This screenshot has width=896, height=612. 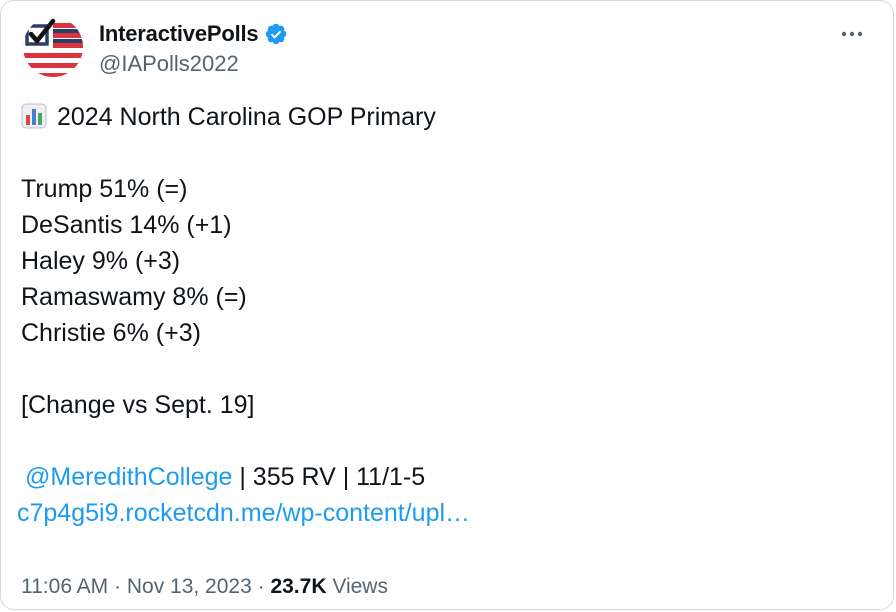 What do you see at coordinates (246, 117) in the screenshot?
I see `post-title: 2024 North Carolina GOP Primary` at bounding box center [246, 117].